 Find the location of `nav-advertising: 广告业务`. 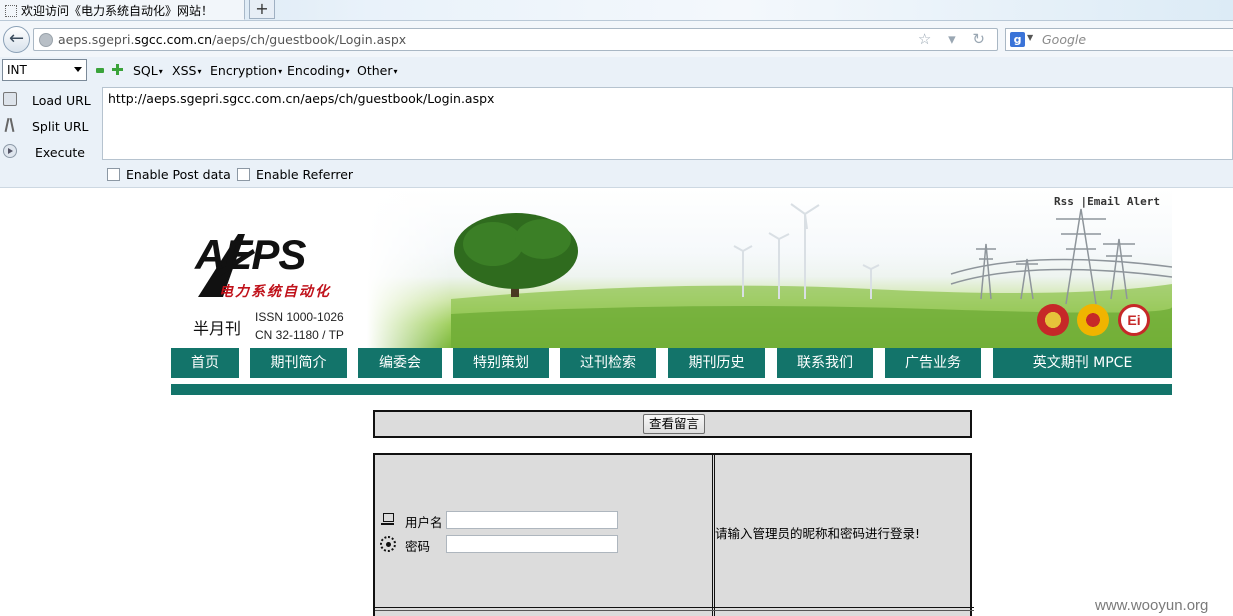

nav-advertising: 广告业务 is located at coordinates (933, 363).